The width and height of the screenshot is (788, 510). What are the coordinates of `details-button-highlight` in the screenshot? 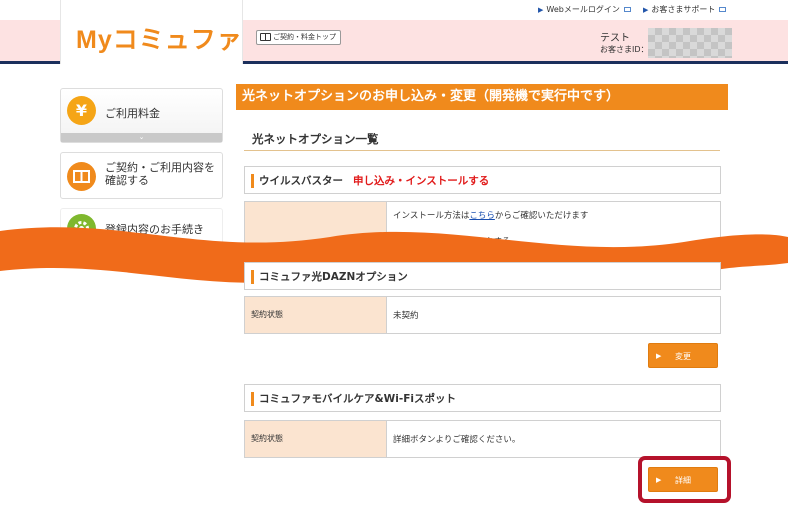 It's located at (684, 479).